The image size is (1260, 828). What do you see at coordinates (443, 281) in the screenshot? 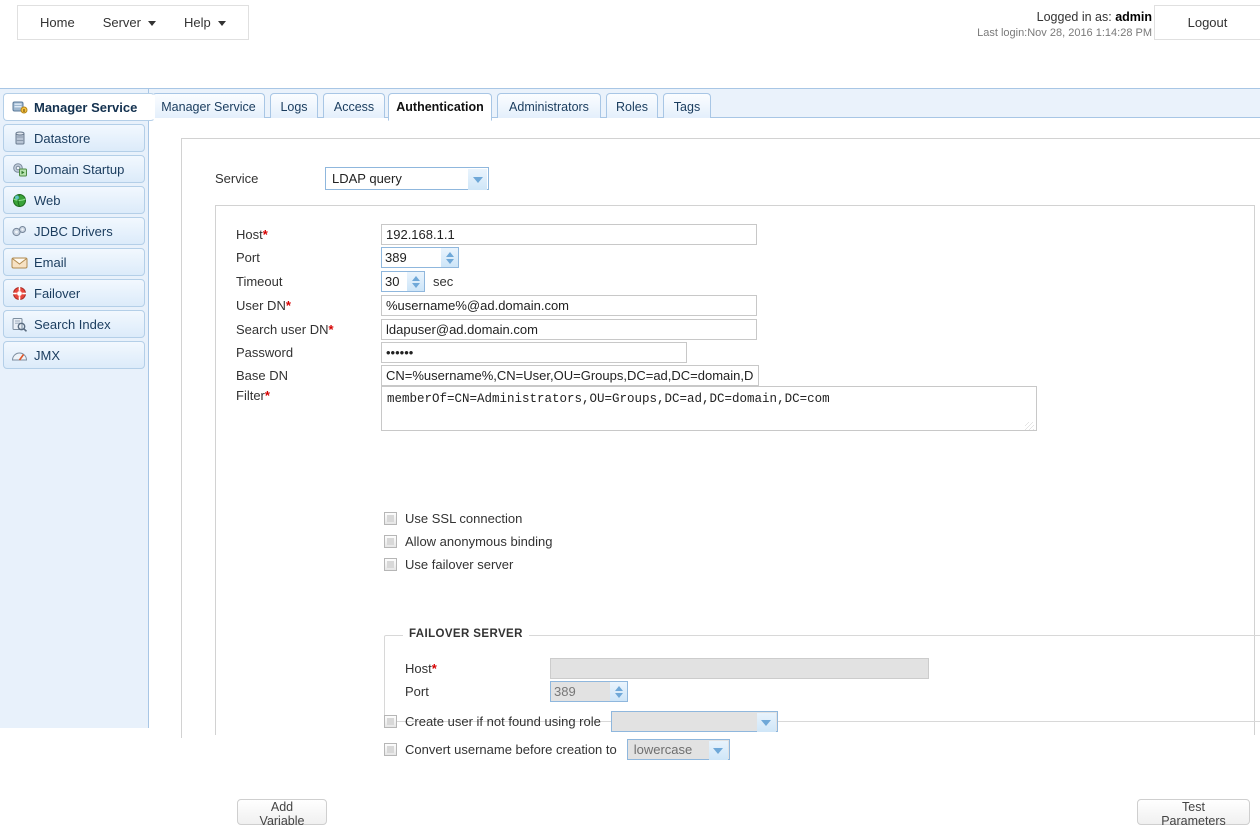
I see `timeout-unit-label: sec` at bounding box center [443, 281].